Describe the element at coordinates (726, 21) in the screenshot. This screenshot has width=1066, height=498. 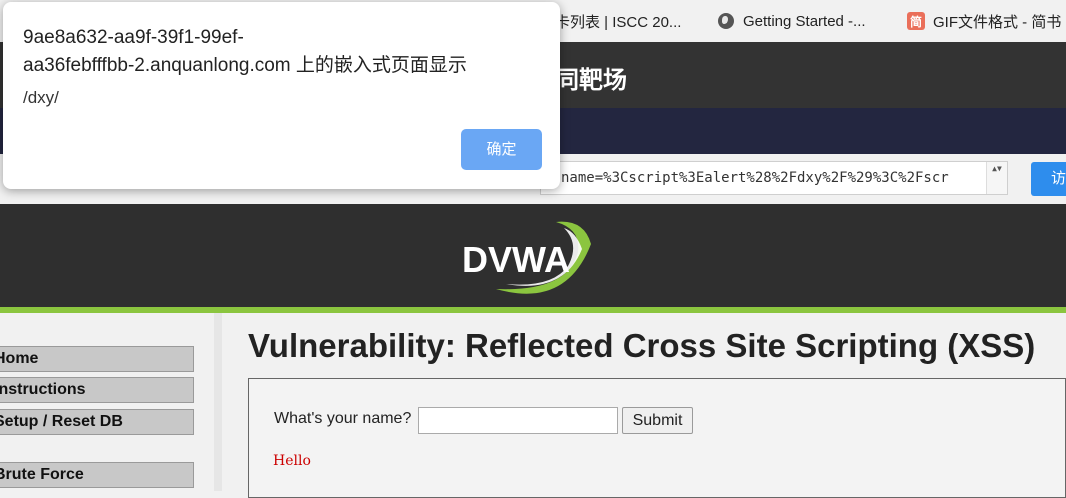
I see `globe-icon` at that location.